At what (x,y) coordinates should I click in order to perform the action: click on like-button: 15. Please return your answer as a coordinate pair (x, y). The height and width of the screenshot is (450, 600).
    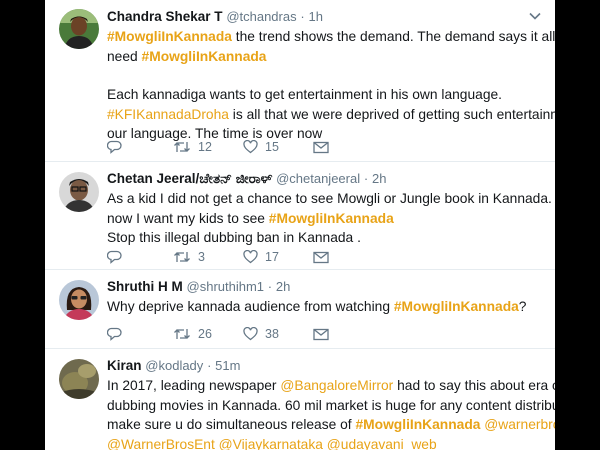
    Looking at the image, I should click on (278, 147).